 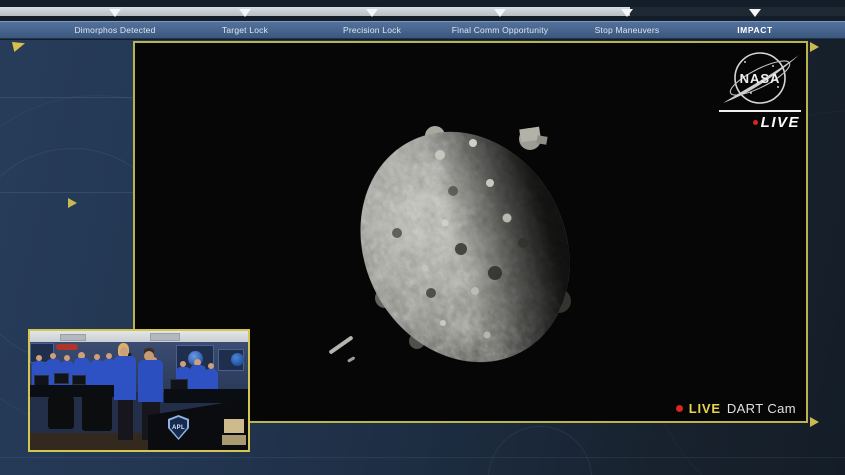 What do you see at coordinates (760, 111) in the screenshot?
I see `nasa-divider-line` at bounding box center [760, 111].